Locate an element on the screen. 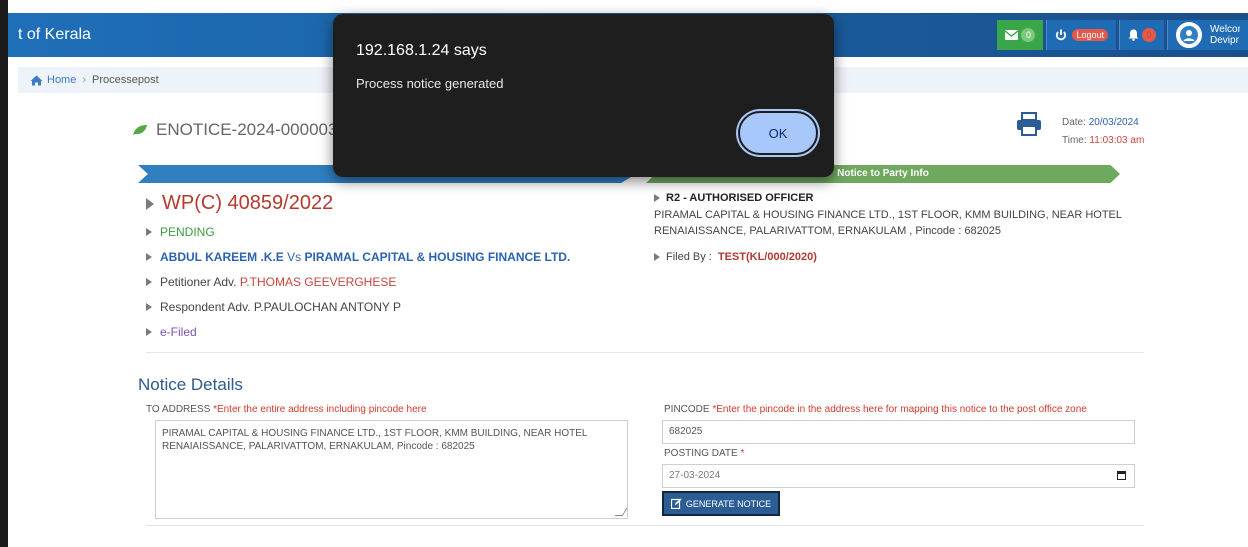 The image size is (1248, 547). printer-icon is located at coordinates (1029, 124).